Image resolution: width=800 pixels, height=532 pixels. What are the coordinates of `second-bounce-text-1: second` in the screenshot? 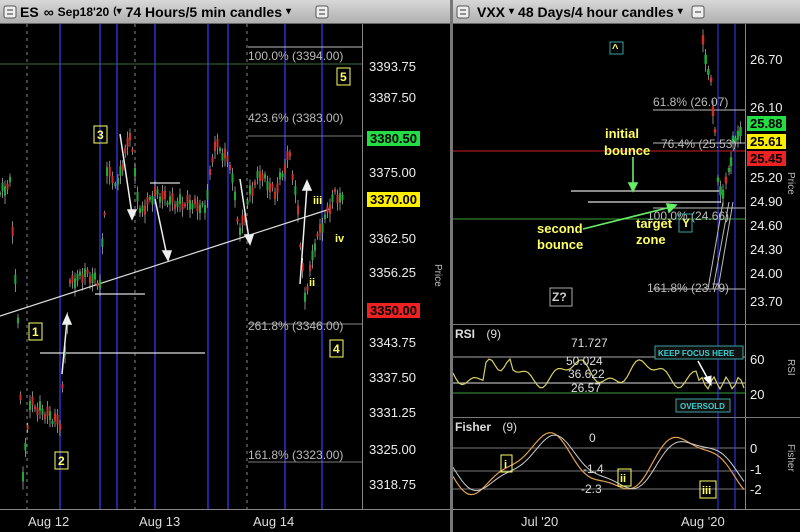 It's located at (560, 228).